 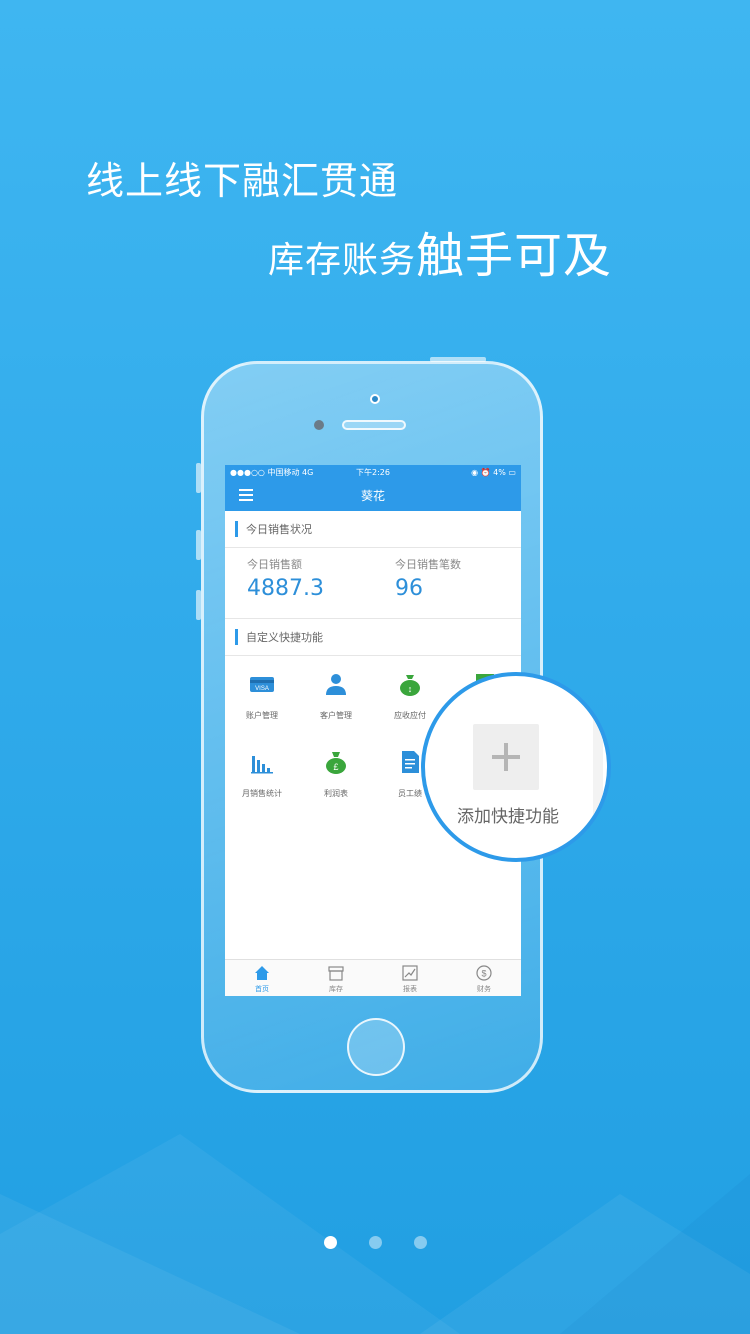 What do you see at coordinates (447, 583) in the screenshot?
I see `stat-sales-count: 今日销售笔数 96` at bounding box center [447, 583].